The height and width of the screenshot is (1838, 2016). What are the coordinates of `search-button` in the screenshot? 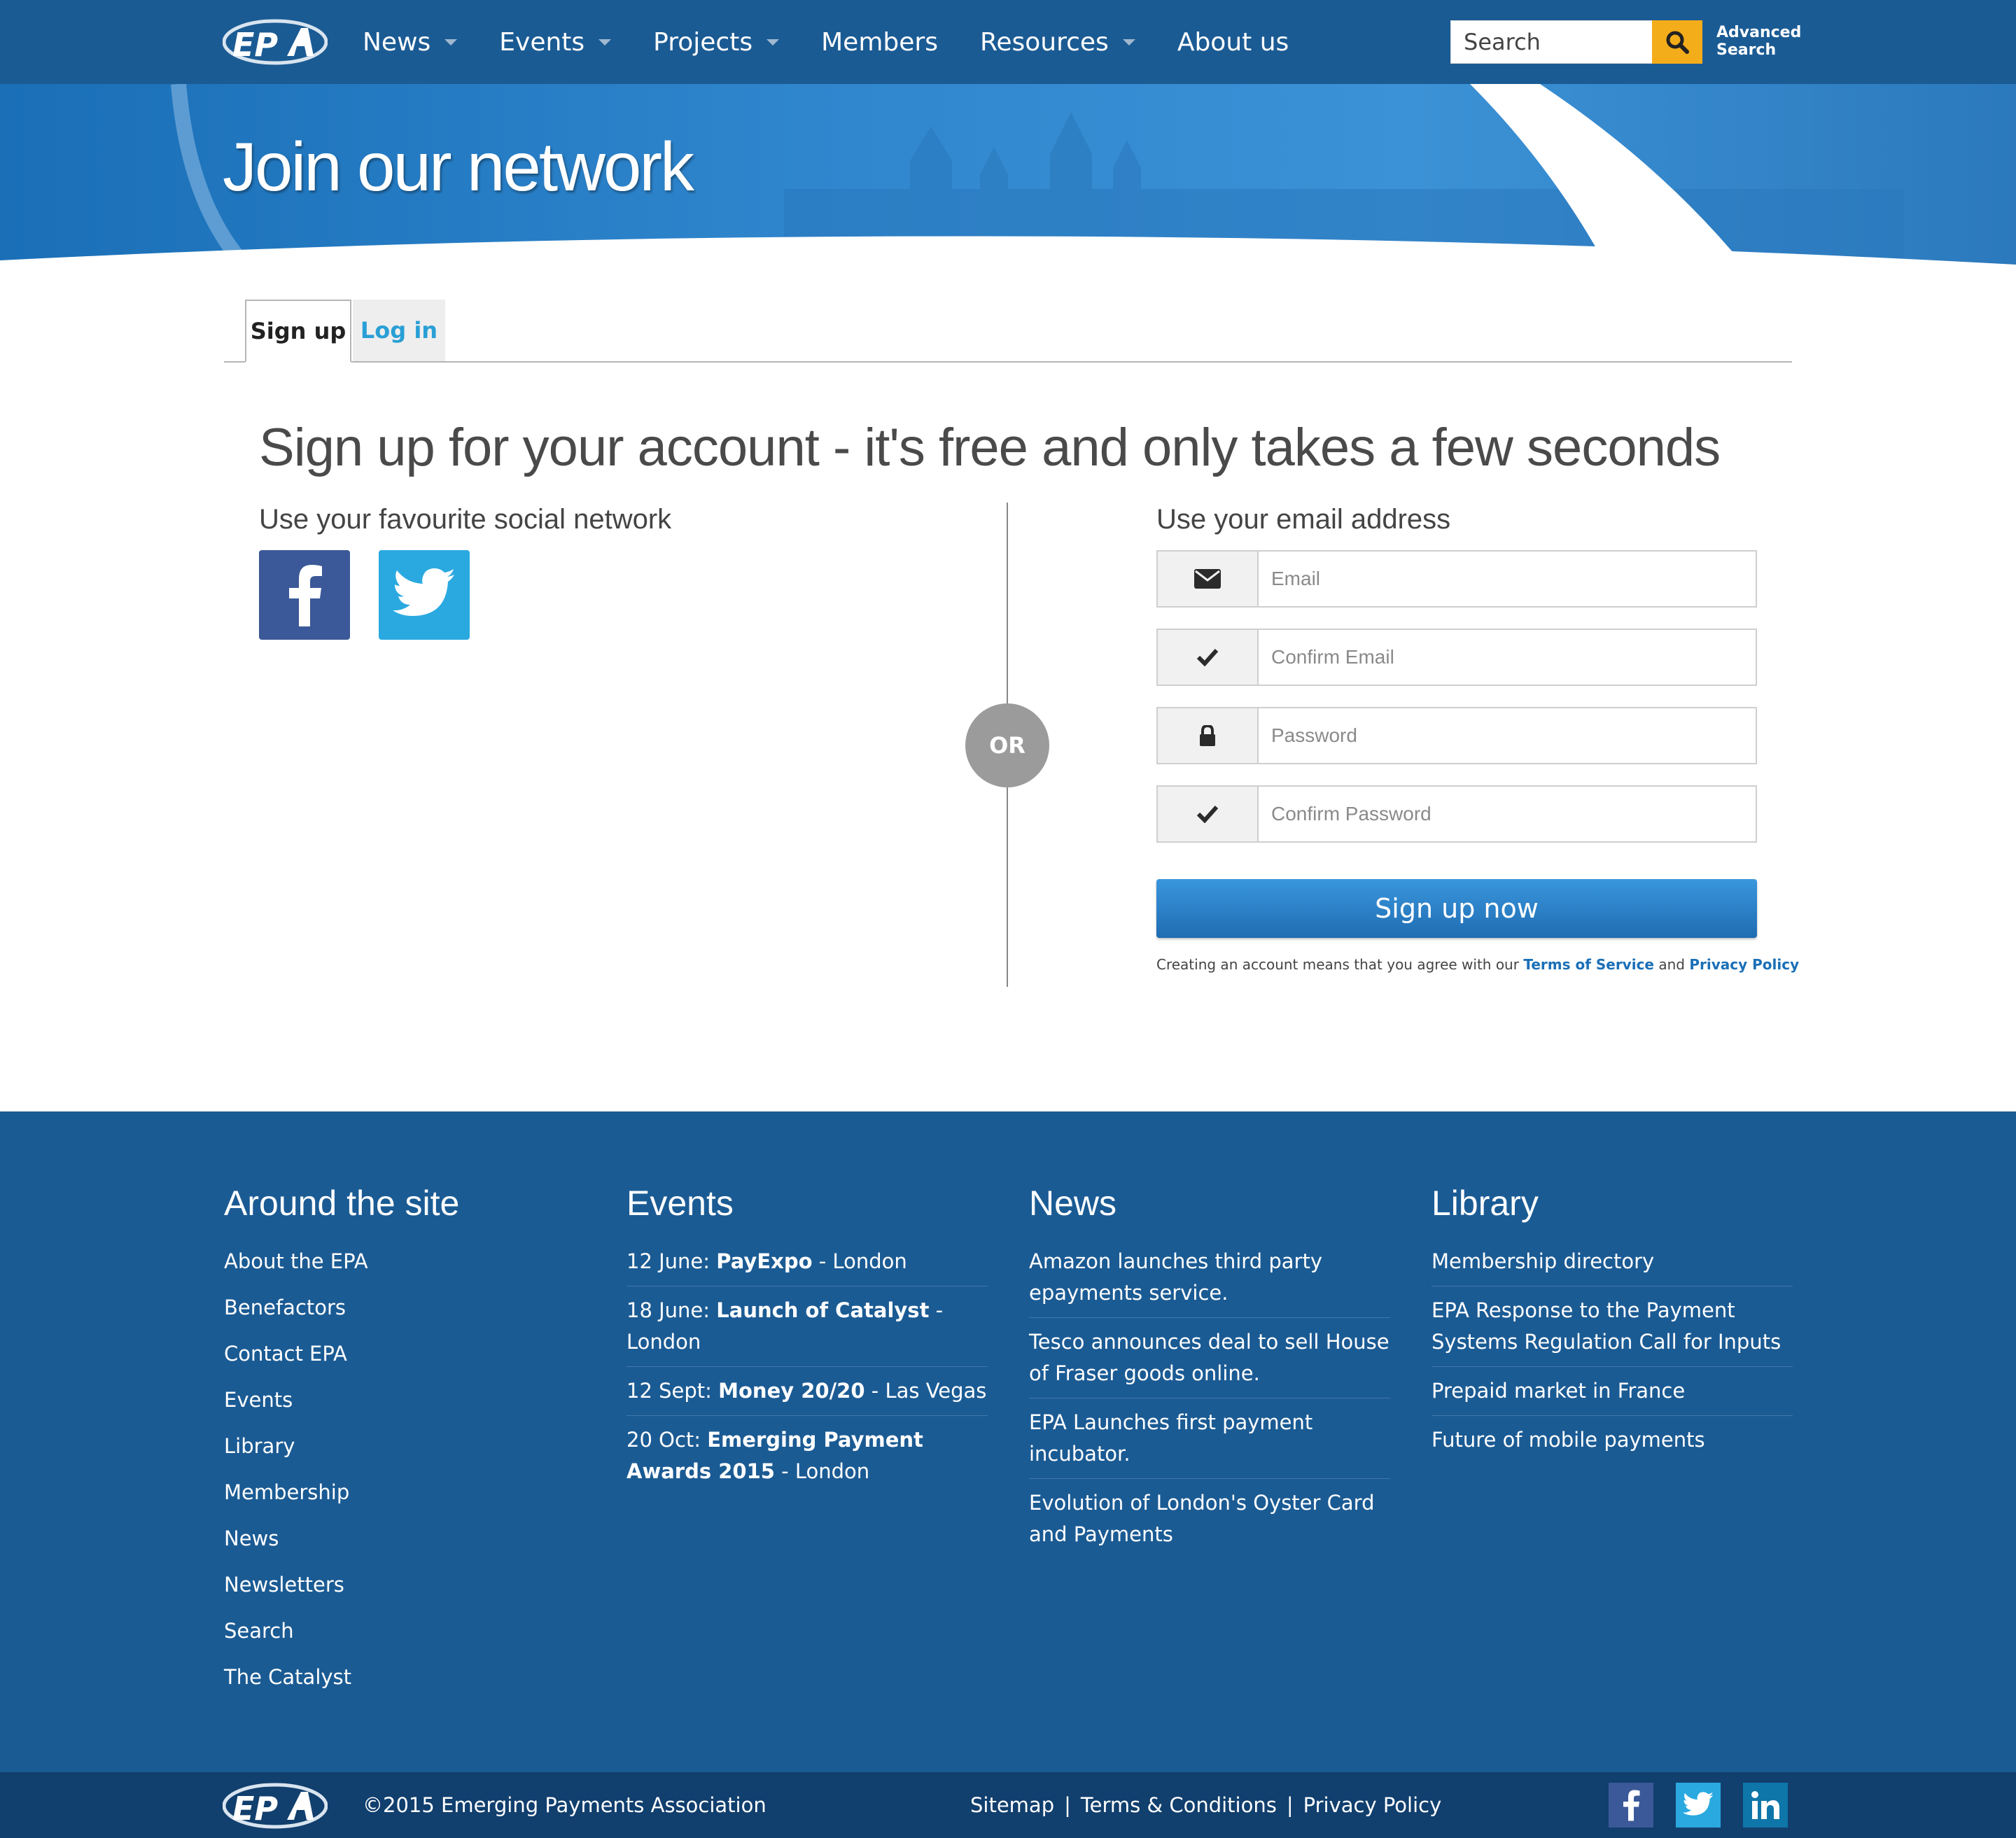 It's located at (1677, 42).